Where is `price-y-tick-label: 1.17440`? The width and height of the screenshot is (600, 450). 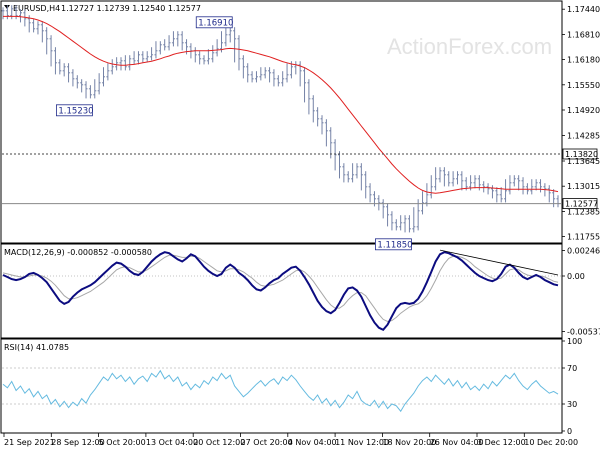 price-y-tick-label: 1.17440 is located at coordinates (583, 9).